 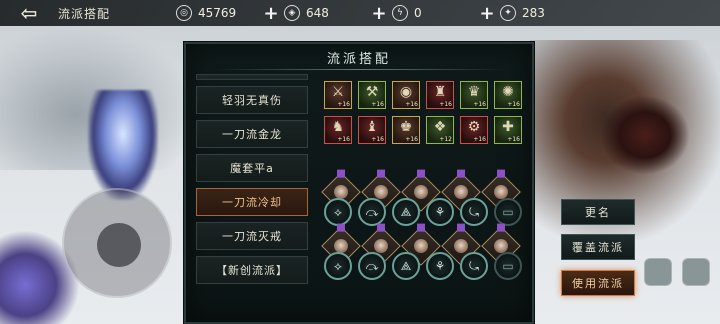 What do you see at coordinates (317, 13) in the screenshot?
I see `resource-value: 648` at bounding box center [317, 13].